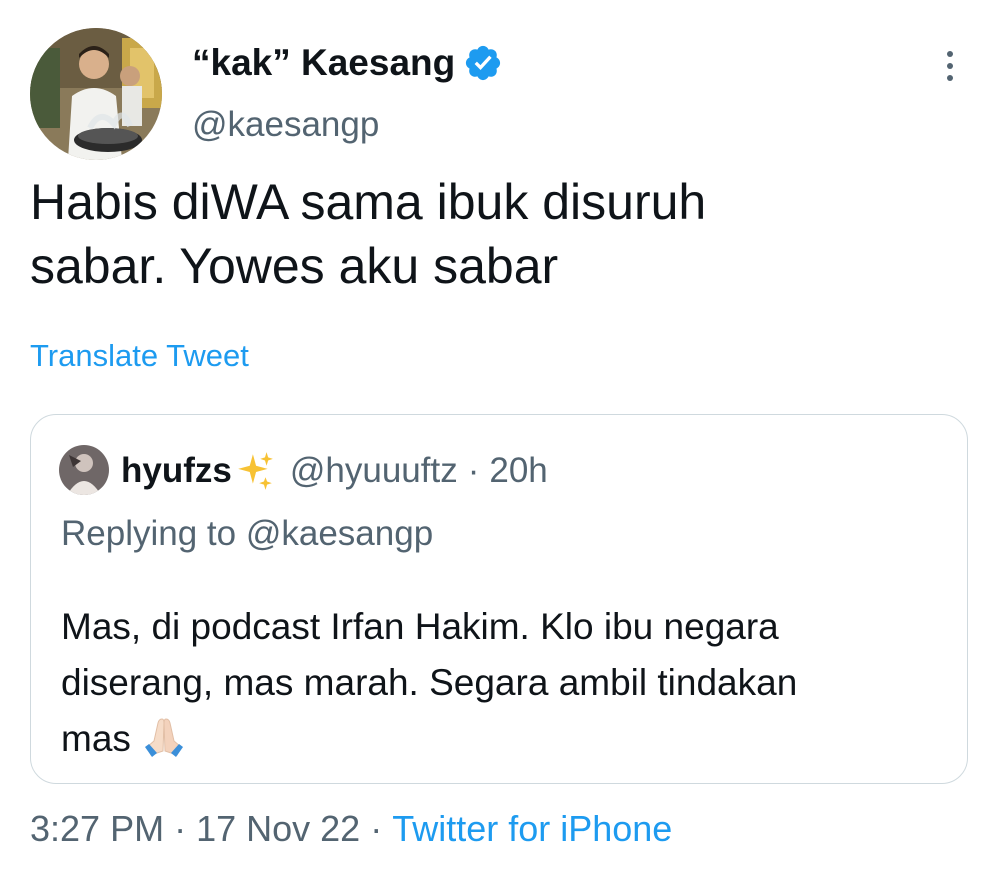 The width and height of the screenshot is (1000, 869). What do you see at coordinates (368, 202) in the screenshot?
I see `tweet-text-line: Habis diWA sama ibuk disuruh` at bounding box center [368, 202].